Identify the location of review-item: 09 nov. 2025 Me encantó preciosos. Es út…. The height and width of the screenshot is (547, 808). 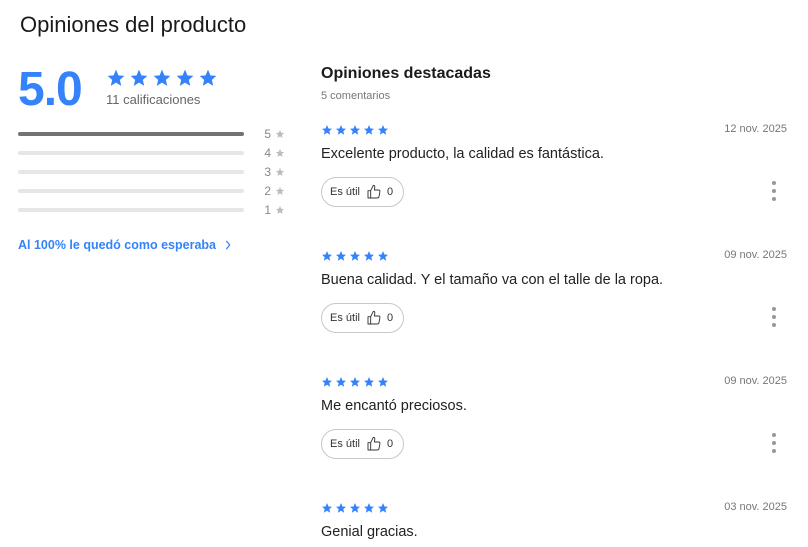
(554, 428).